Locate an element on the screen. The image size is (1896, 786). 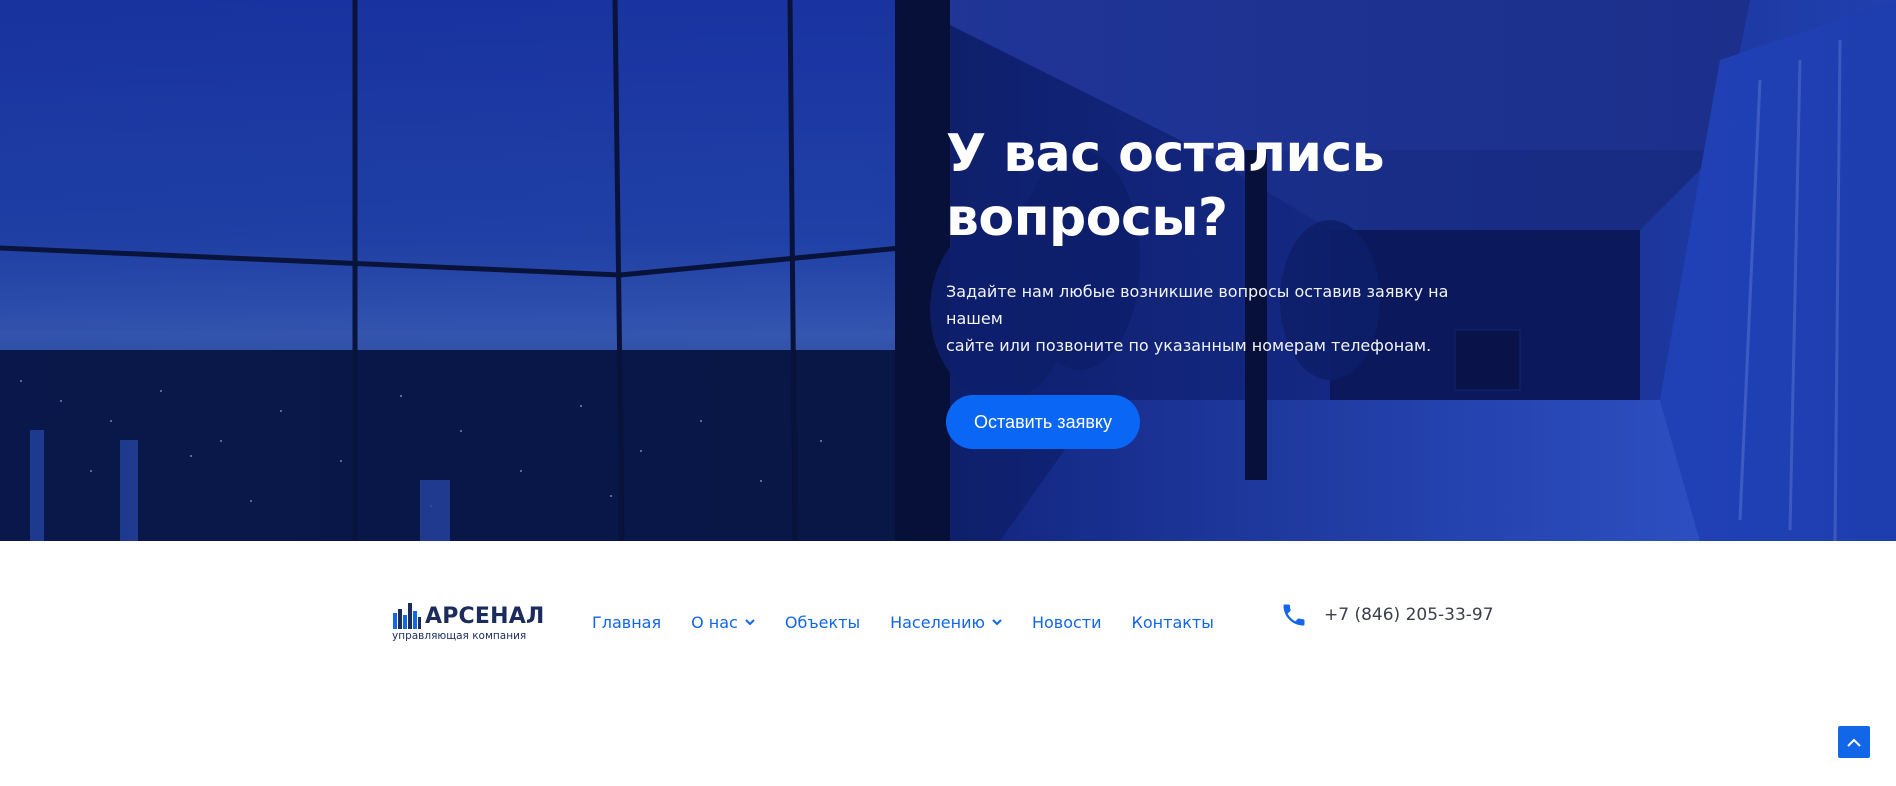
phone-number: +7 (846) 205-33-97 is located at coordinates (1409, 615).